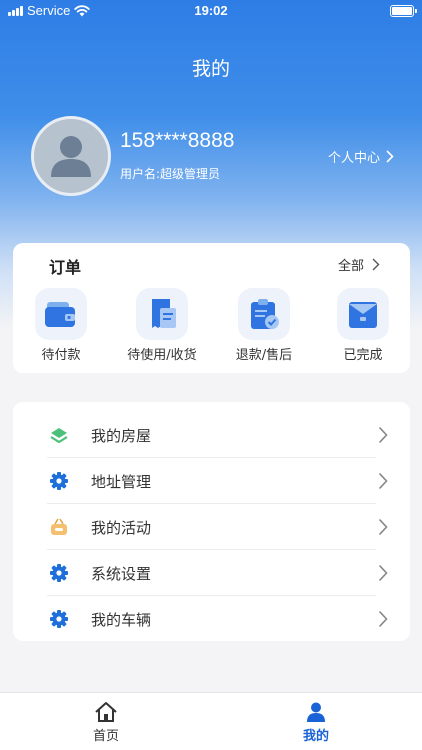 The height and width of the screenshot is (750, 422). I want to click on menu-label: 我的房屋, so click(121, 436).